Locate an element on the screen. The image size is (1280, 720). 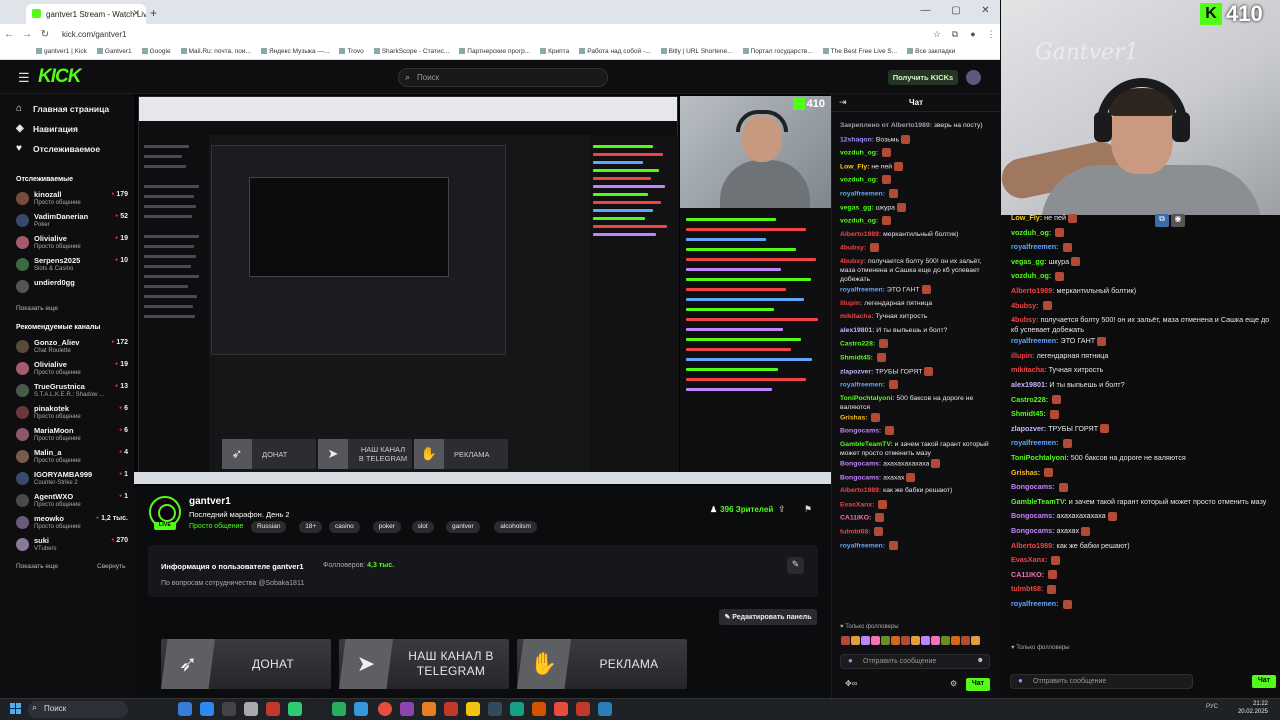
stream-tag: alcoholism is located at coordinates (515, 527).